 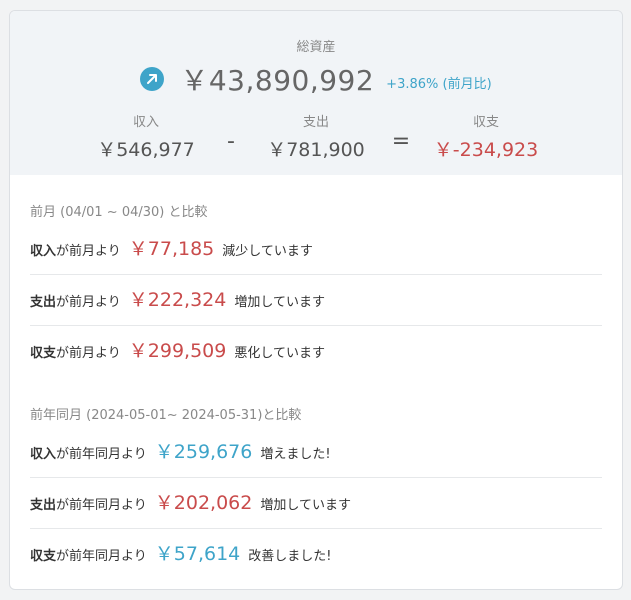 I want to click on row-amount: ￥202,062, so click(x=203, y=503).